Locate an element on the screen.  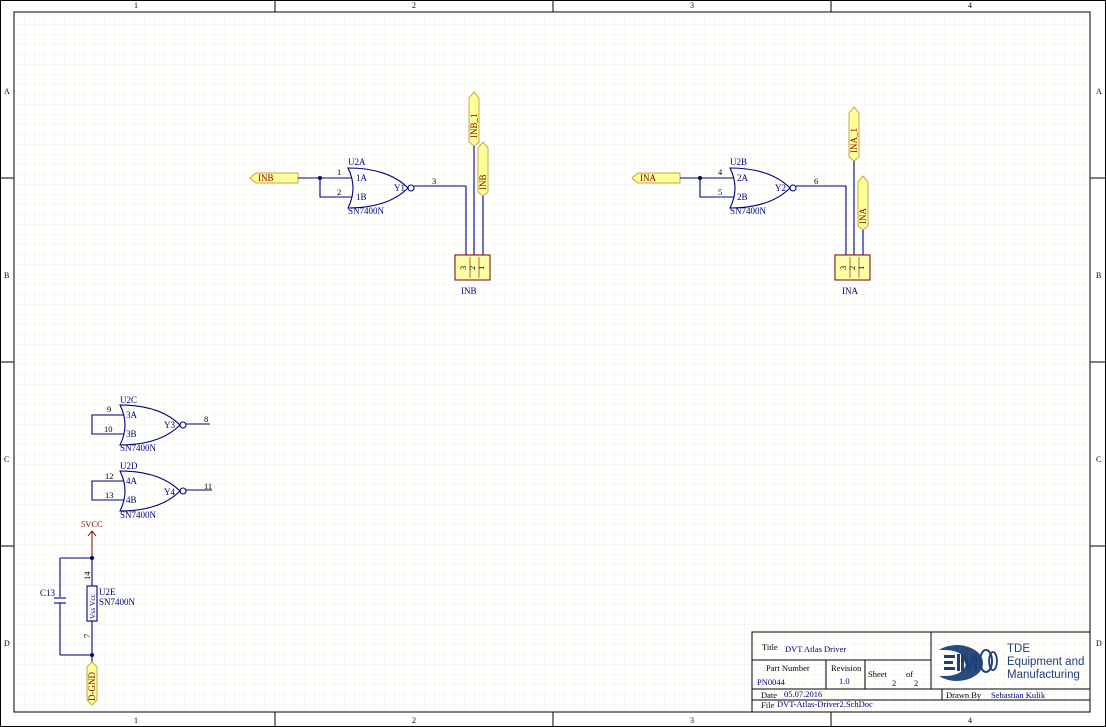
title-value: DVT Atlas Driver is located at coordinates (815, 649).